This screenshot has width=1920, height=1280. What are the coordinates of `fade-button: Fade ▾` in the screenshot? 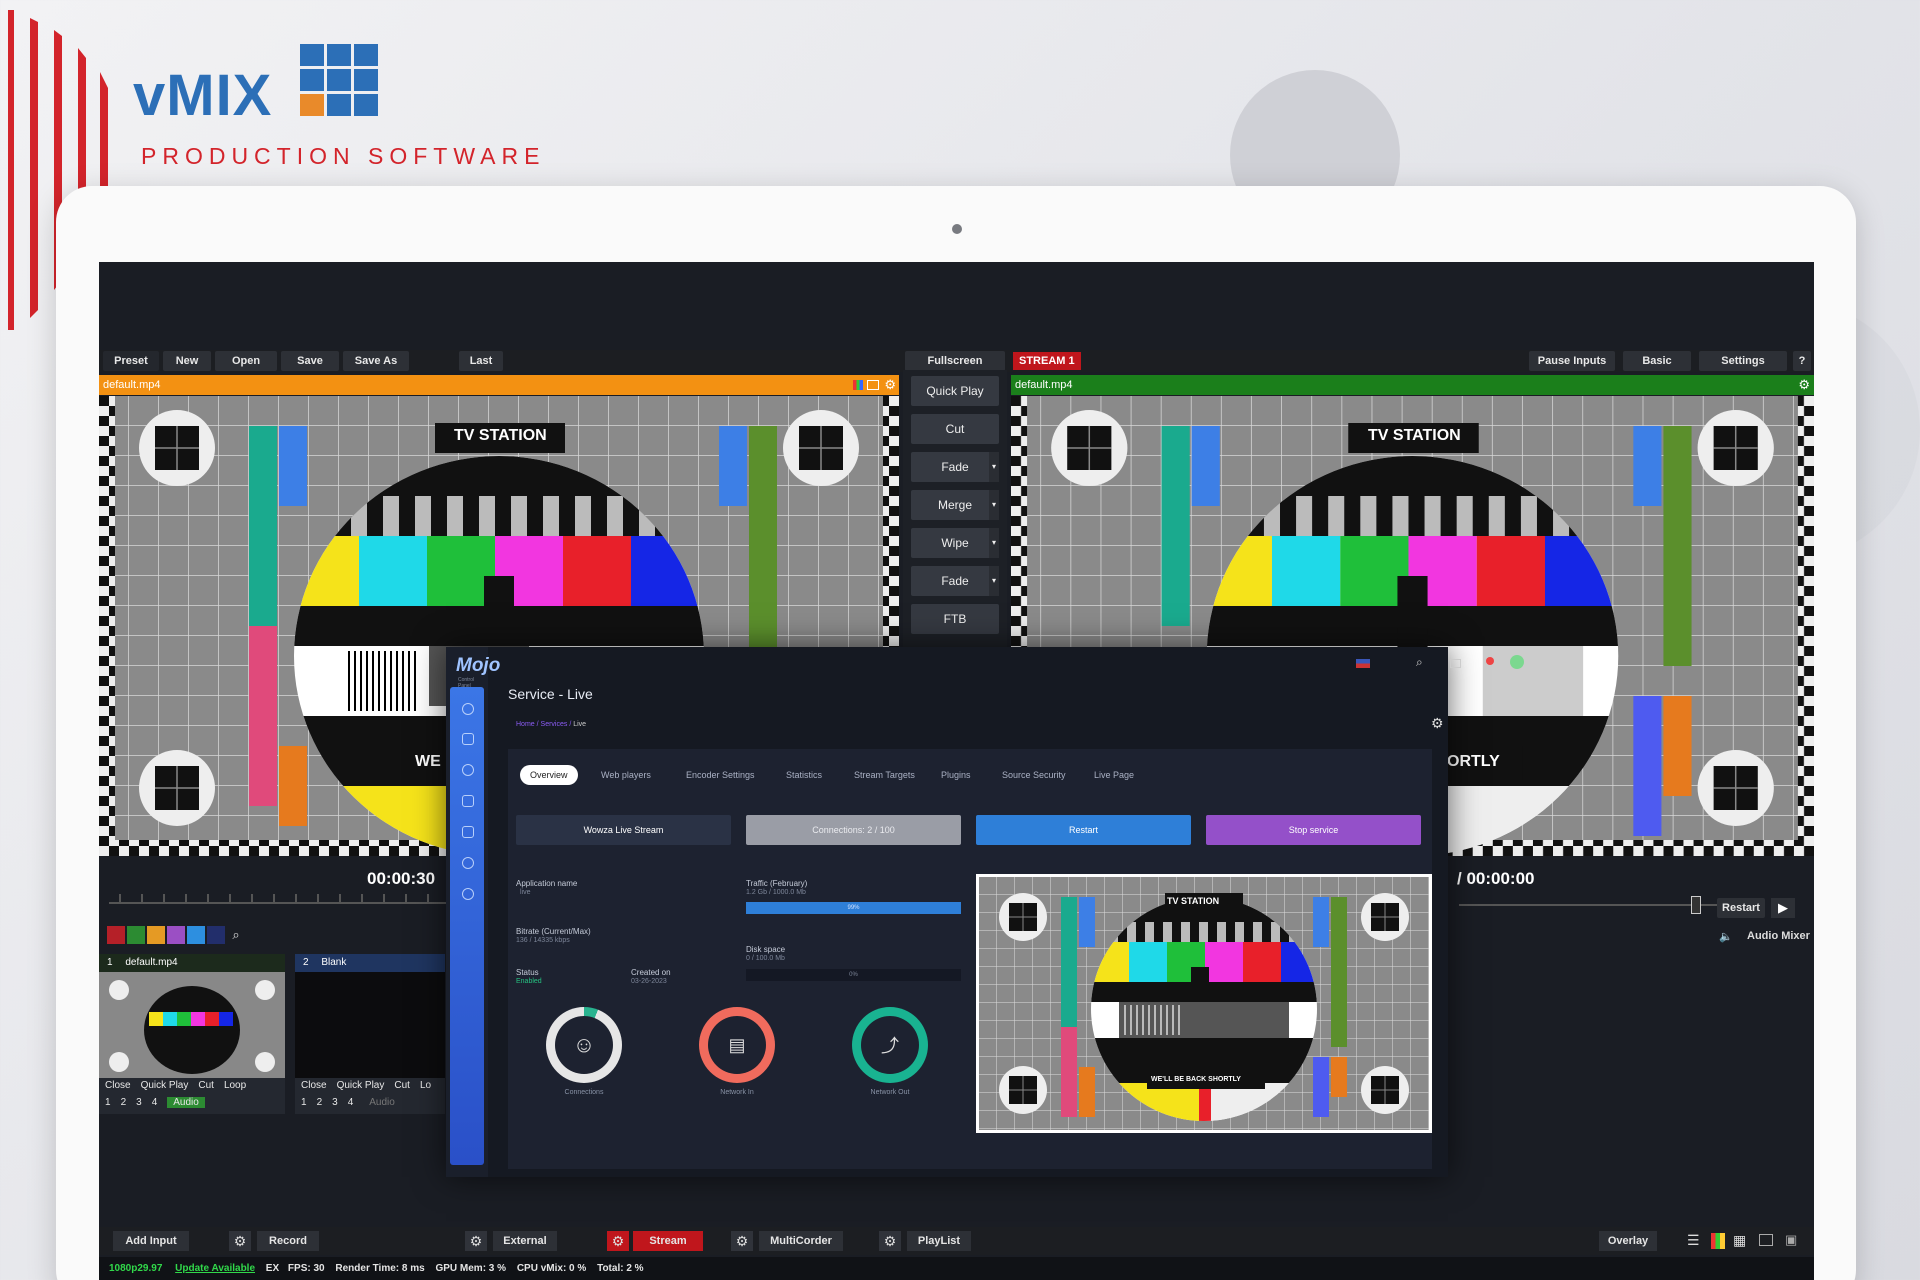 It's located at (955, 467).